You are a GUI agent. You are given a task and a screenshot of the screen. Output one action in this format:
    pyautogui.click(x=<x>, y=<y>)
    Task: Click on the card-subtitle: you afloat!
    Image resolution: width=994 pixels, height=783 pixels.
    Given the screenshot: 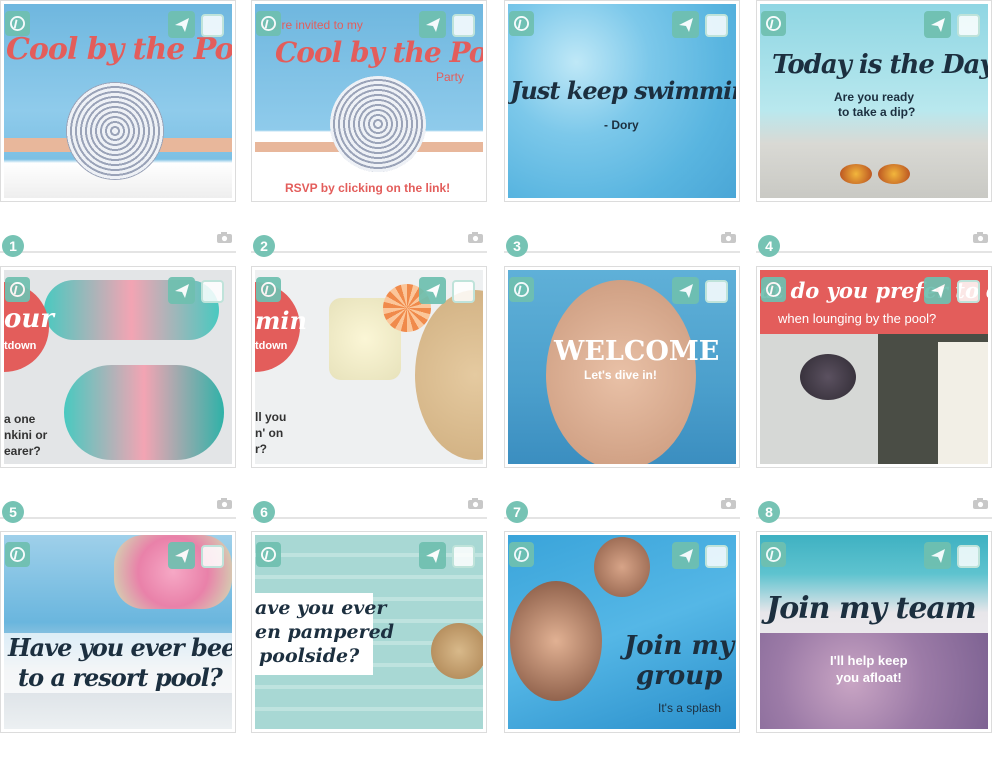 What is the action you would take?
    pyautogui.click(x=869, y=677)
    